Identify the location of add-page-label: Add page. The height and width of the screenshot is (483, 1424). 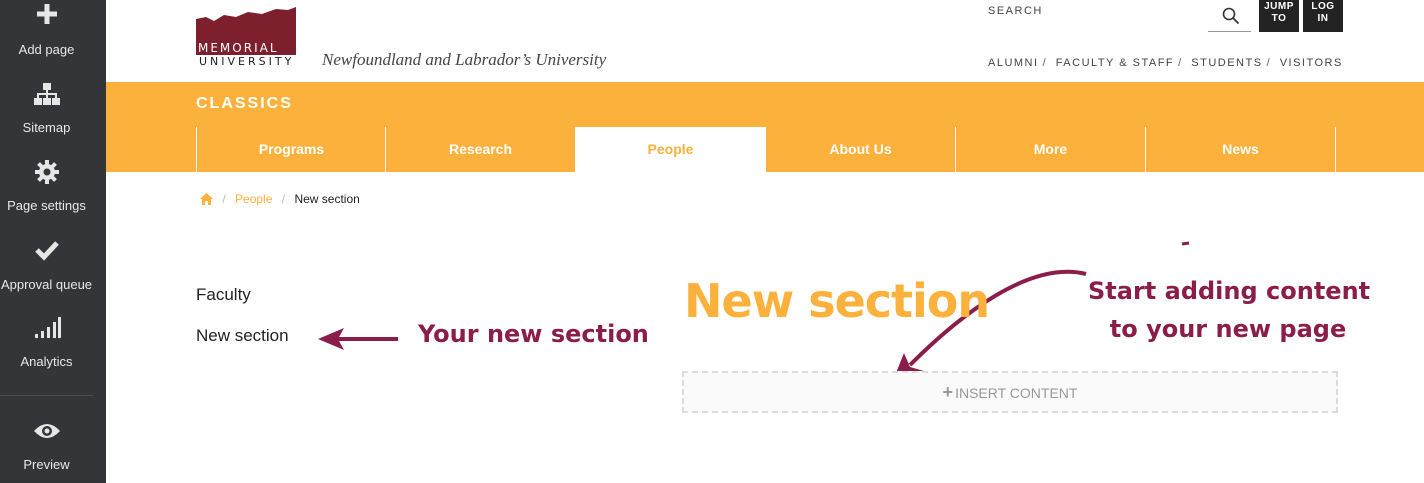
(46, 49).